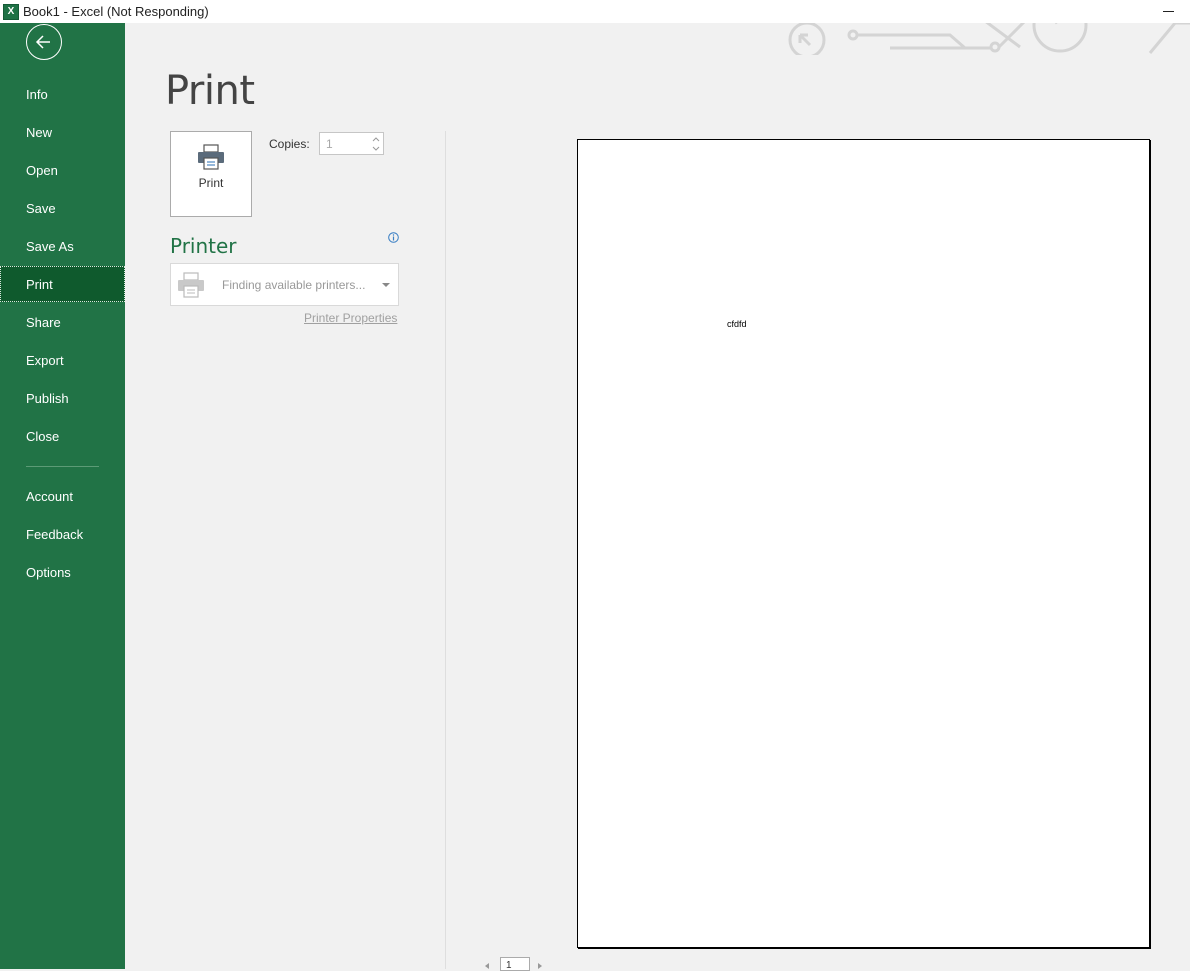  I want to click on nav-item-print: Print, so click(62, 284).